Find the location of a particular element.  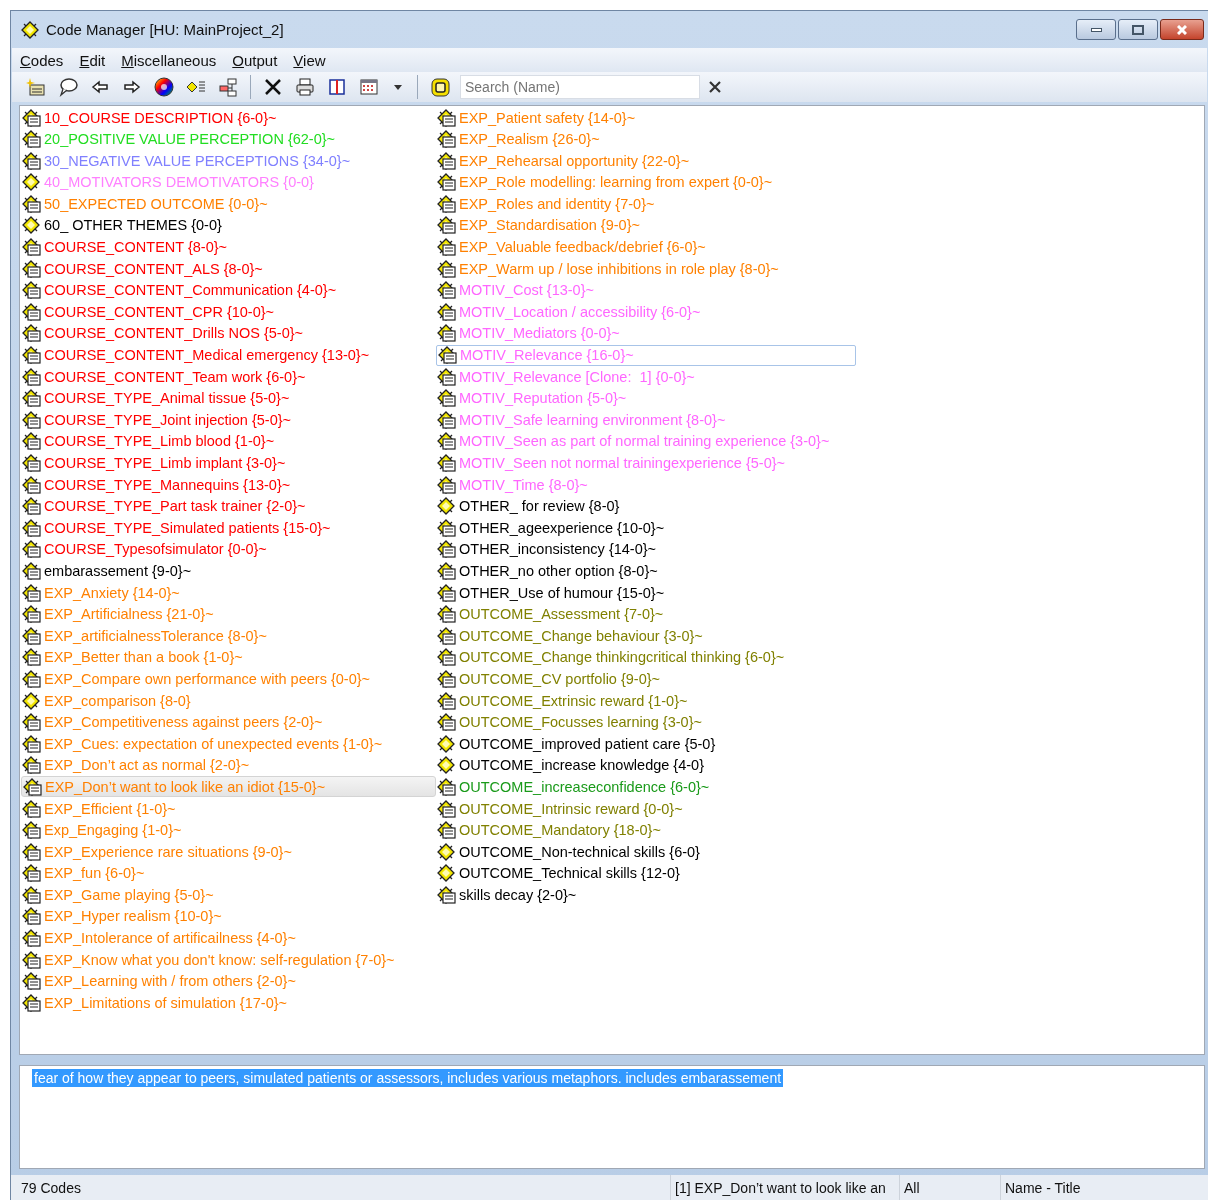

code-item: EXP_Standardisation {9-0}~ is located at coordinates (646, 225).